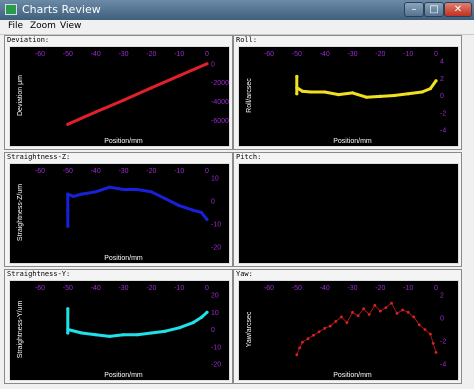 The width and height of the screenshot is (474, 389). I want to click on pitch-svg, so click(348, 213).